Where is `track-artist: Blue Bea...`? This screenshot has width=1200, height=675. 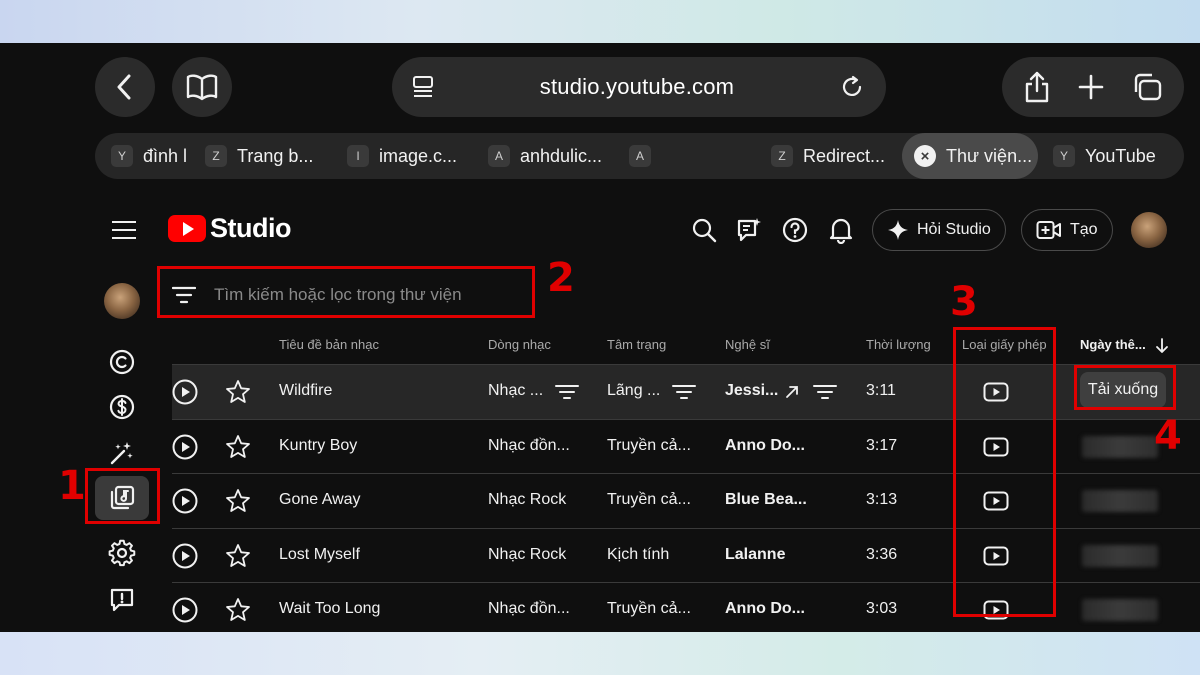 track-artist: Blue Bea... is located at coordinates (785, 500).